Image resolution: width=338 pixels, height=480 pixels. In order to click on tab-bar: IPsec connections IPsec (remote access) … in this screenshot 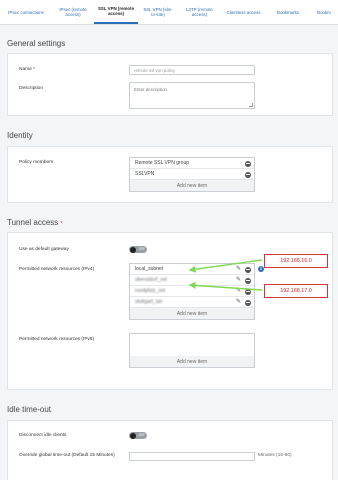, I will do `click(169, 12)`.